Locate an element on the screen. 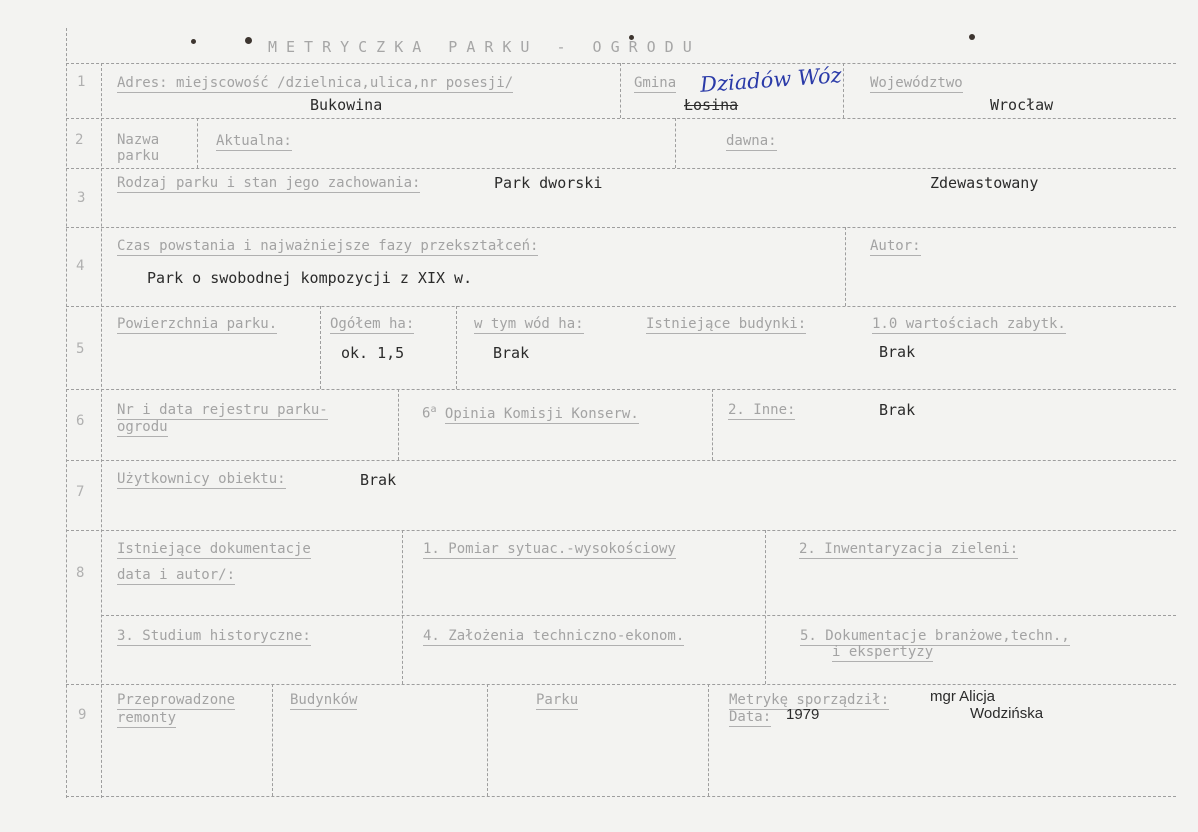  gmina-handwritten-value: Dziadów Wóz is located at coordinates (771, 80).